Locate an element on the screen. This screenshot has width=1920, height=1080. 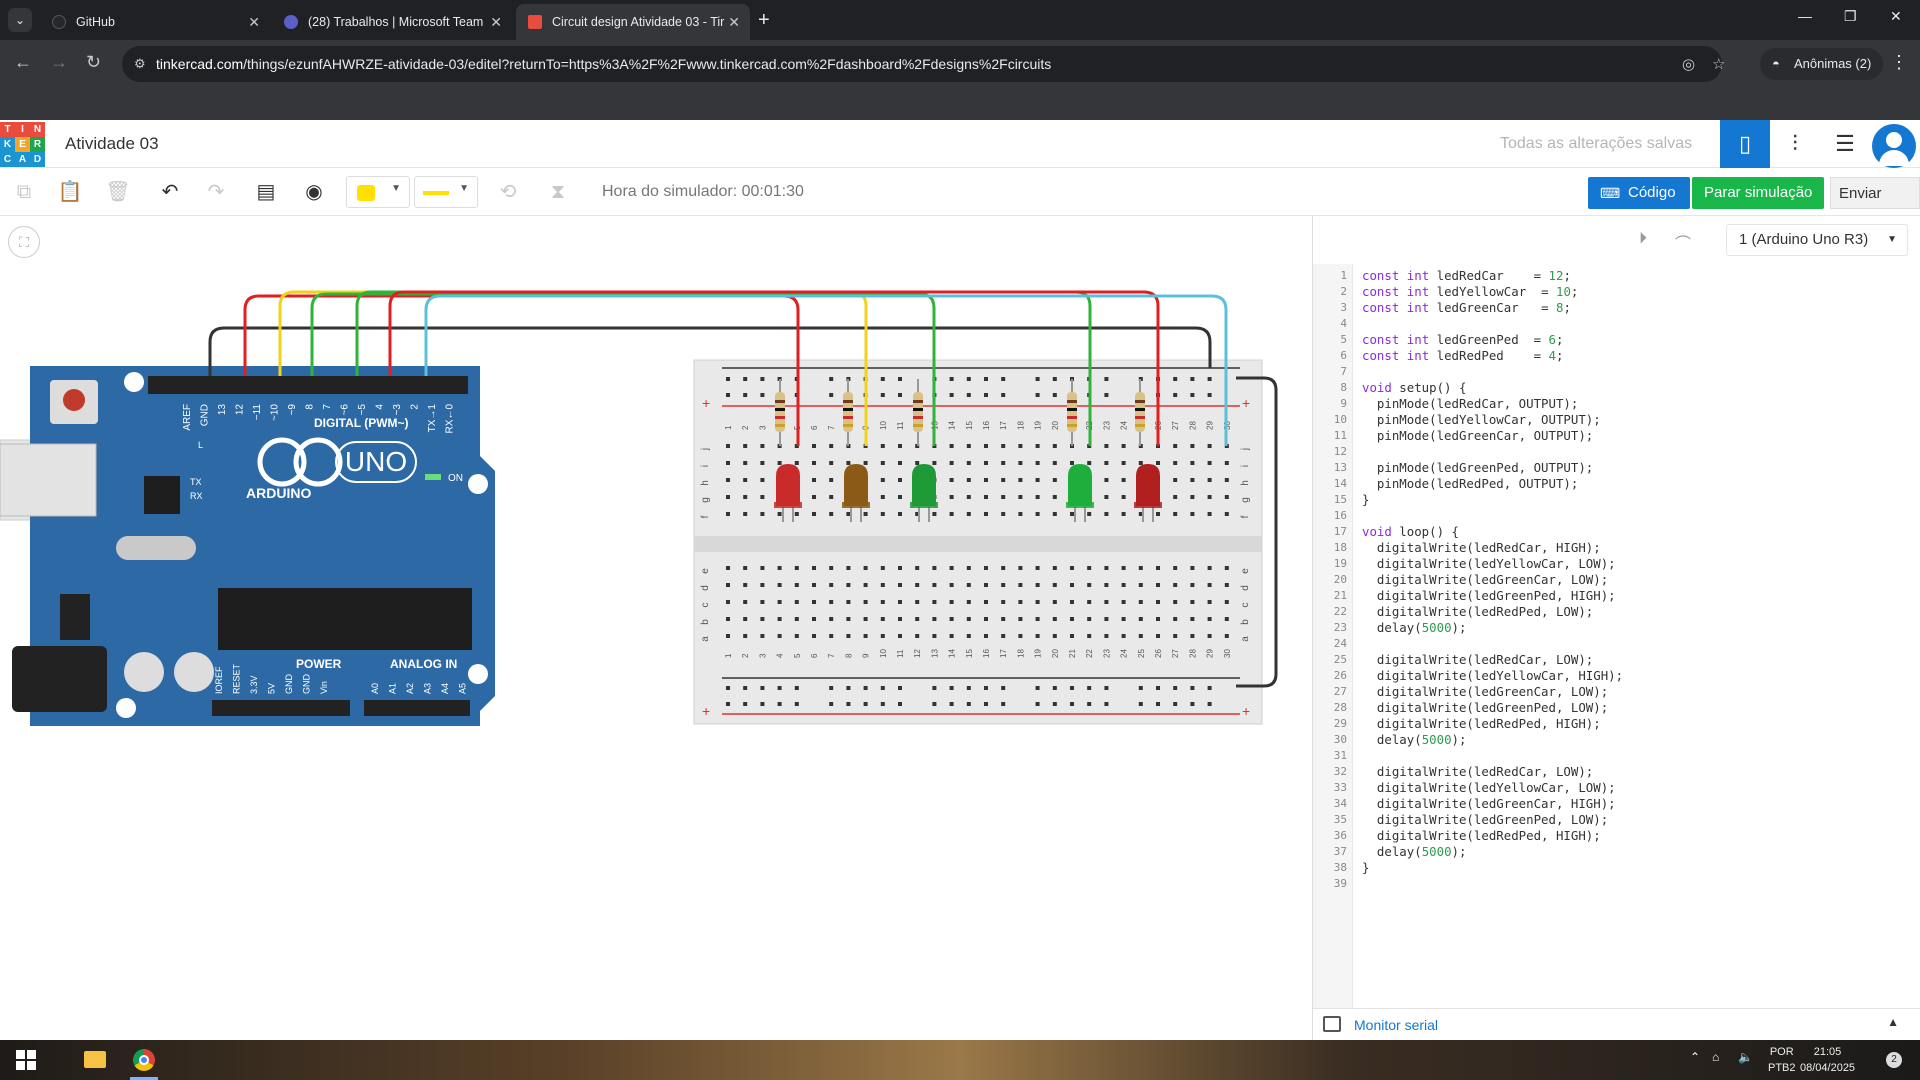
code-line: 29 digitalWrite(ledRedPed, HIGH); is located at coordinates (1616, 724).